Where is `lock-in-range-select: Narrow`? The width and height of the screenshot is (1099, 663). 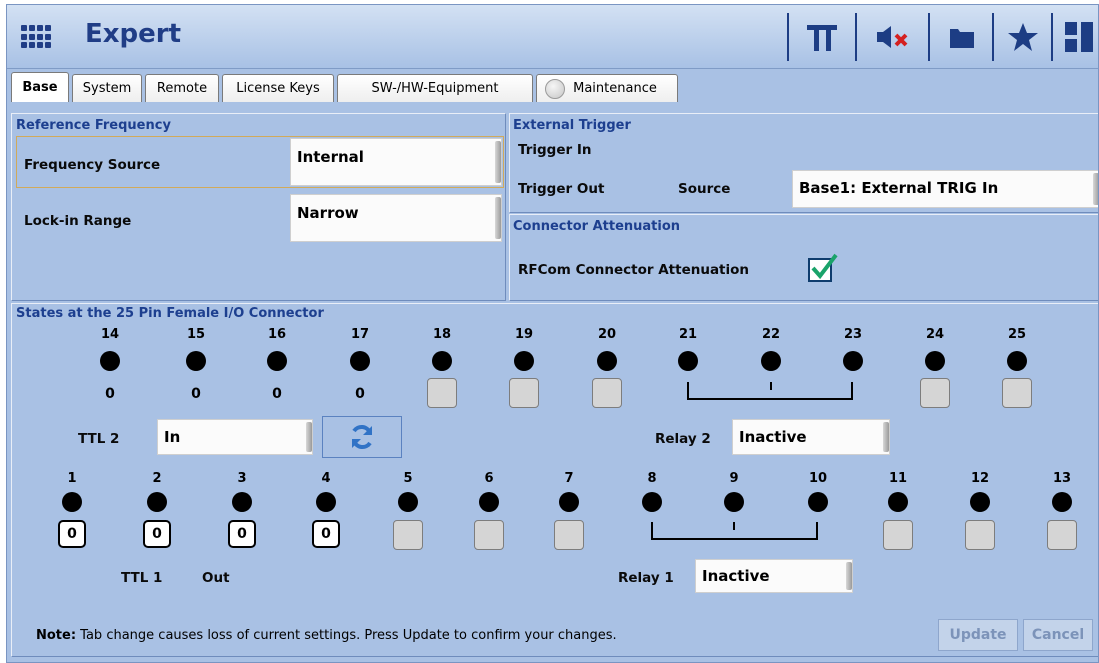 lock-in-range-select: Narrow is located at coordinates (396, 218).